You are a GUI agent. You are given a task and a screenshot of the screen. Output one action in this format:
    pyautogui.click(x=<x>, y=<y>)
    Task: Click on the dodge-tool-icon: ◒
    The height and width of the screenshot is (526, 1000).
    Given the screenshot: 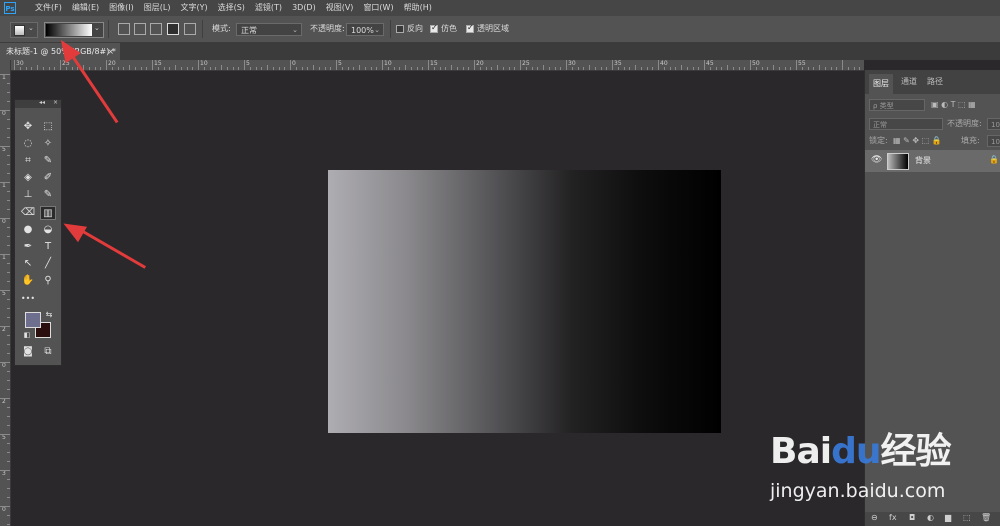 What is the action you would take?
    pyautogui.click(x=48, y=230)
    